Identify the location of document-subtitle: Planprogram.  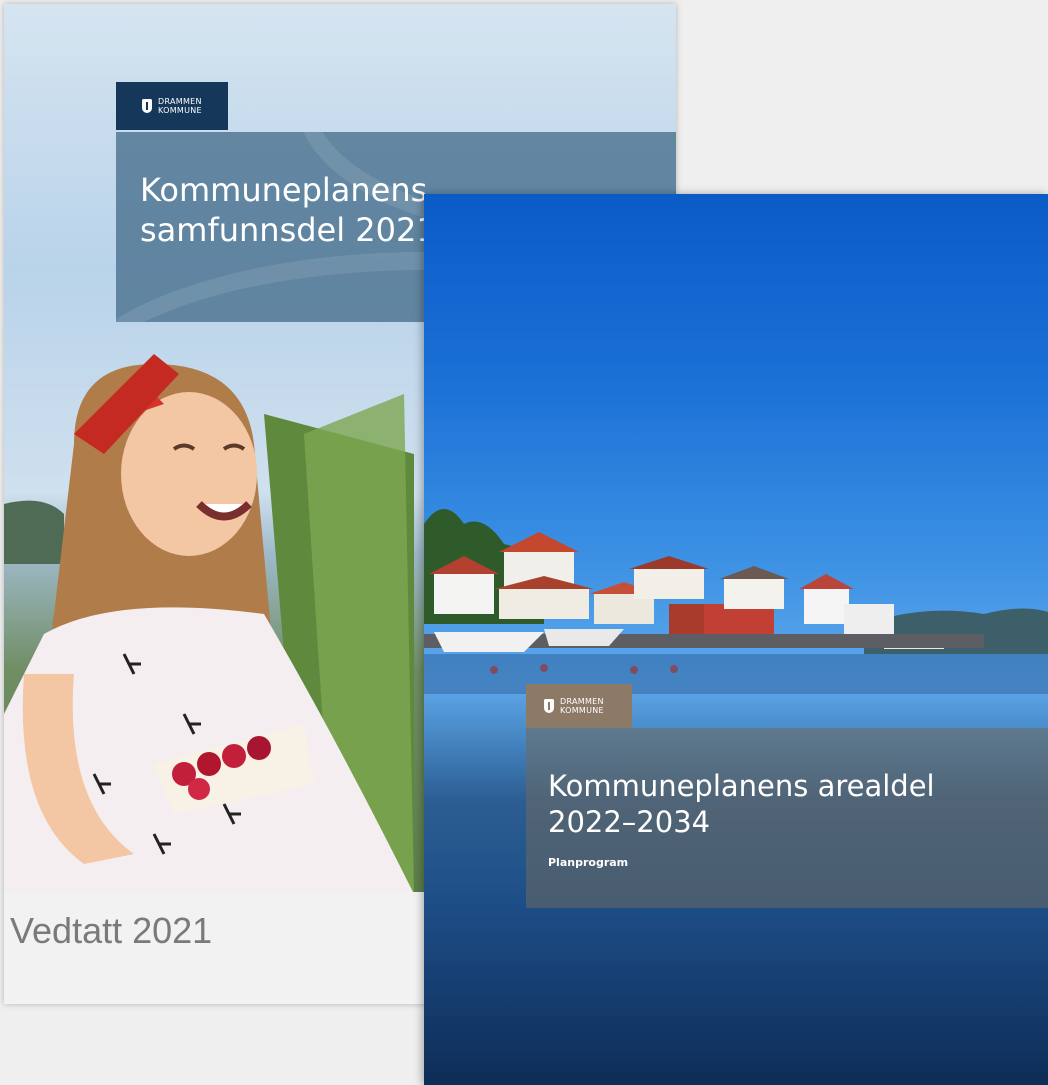
(588, 862).